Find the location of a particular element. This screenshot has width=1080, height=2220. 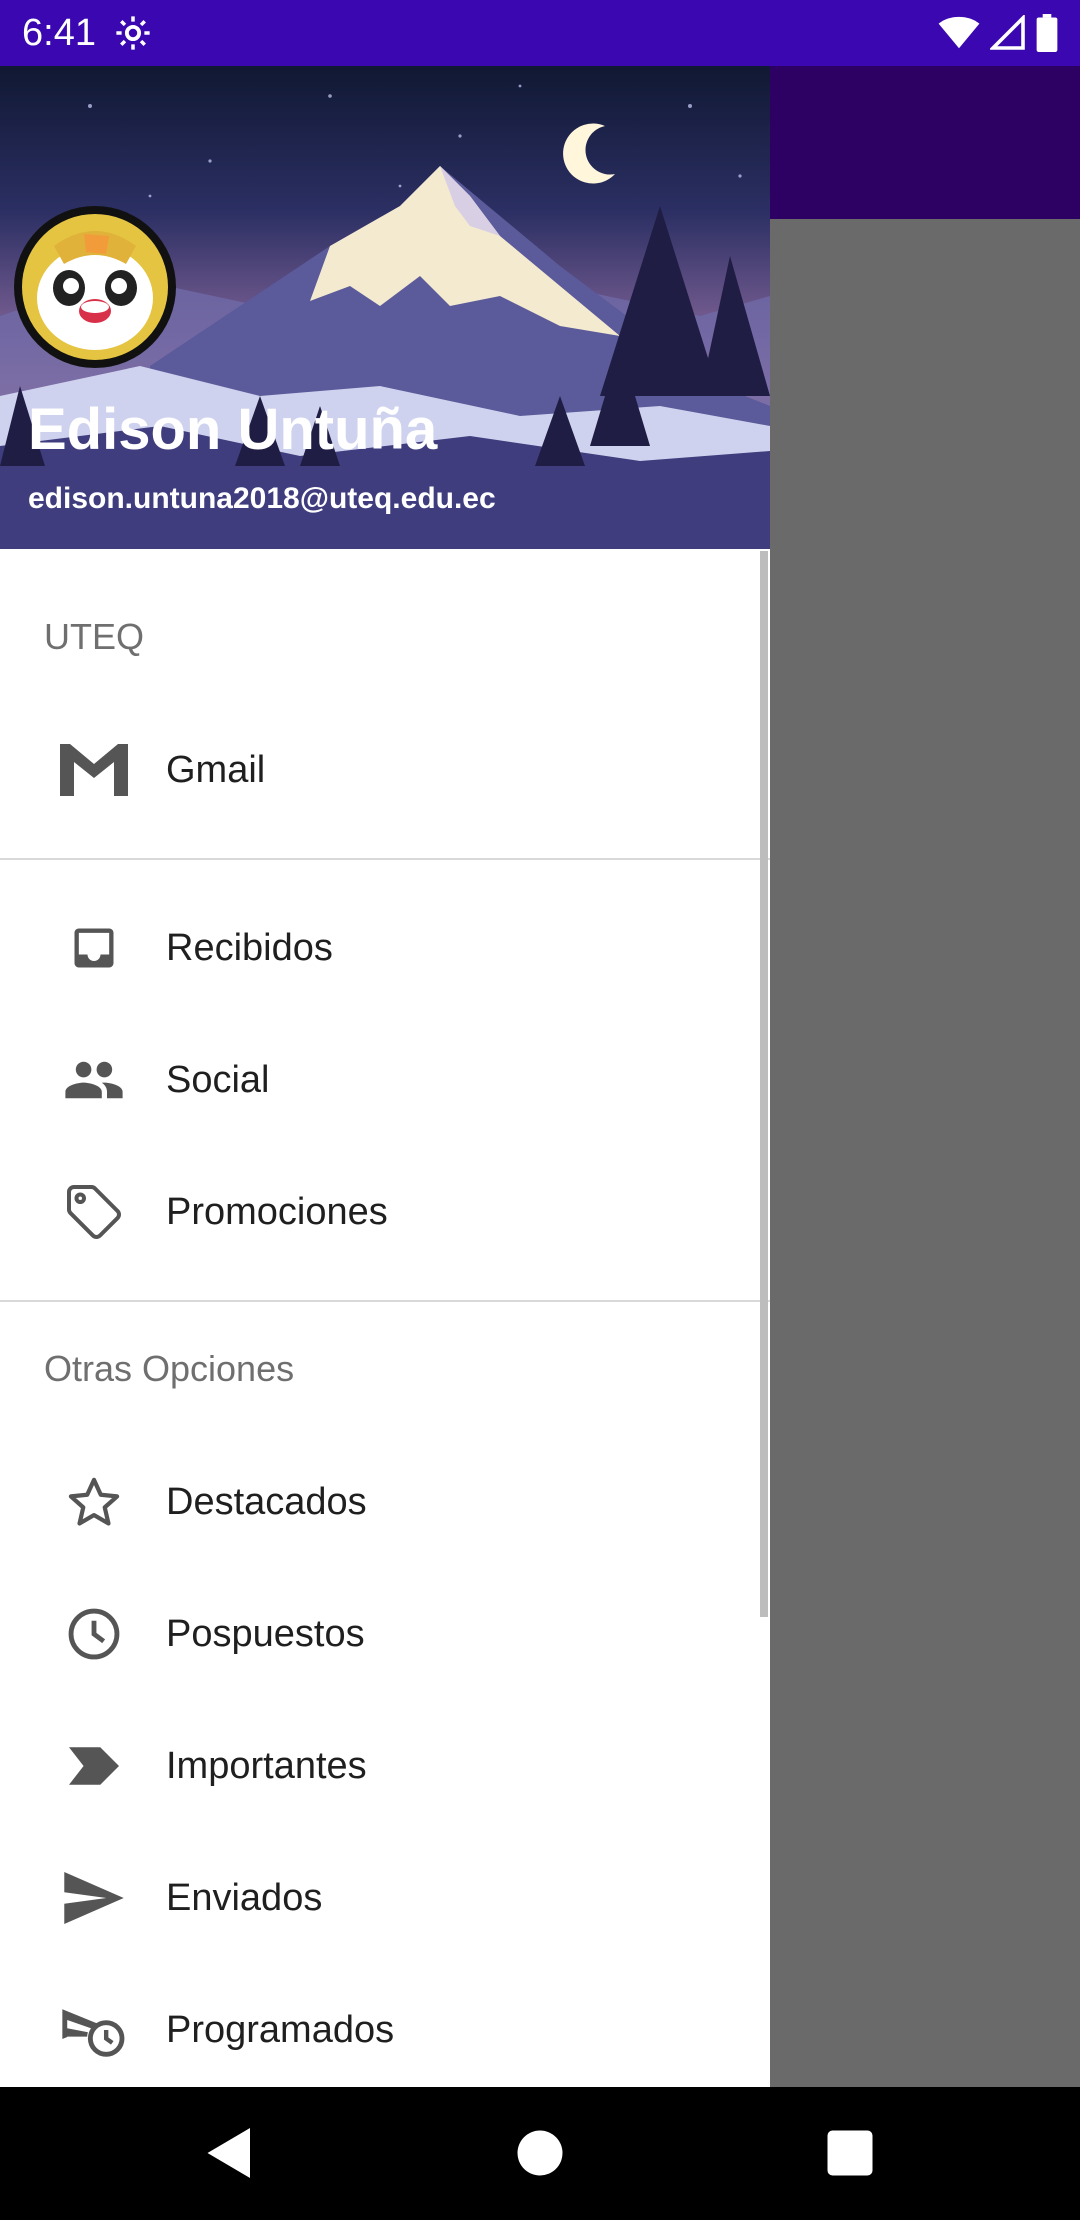

menu-item-label: Recibidos is located at coordinates (249, 948).